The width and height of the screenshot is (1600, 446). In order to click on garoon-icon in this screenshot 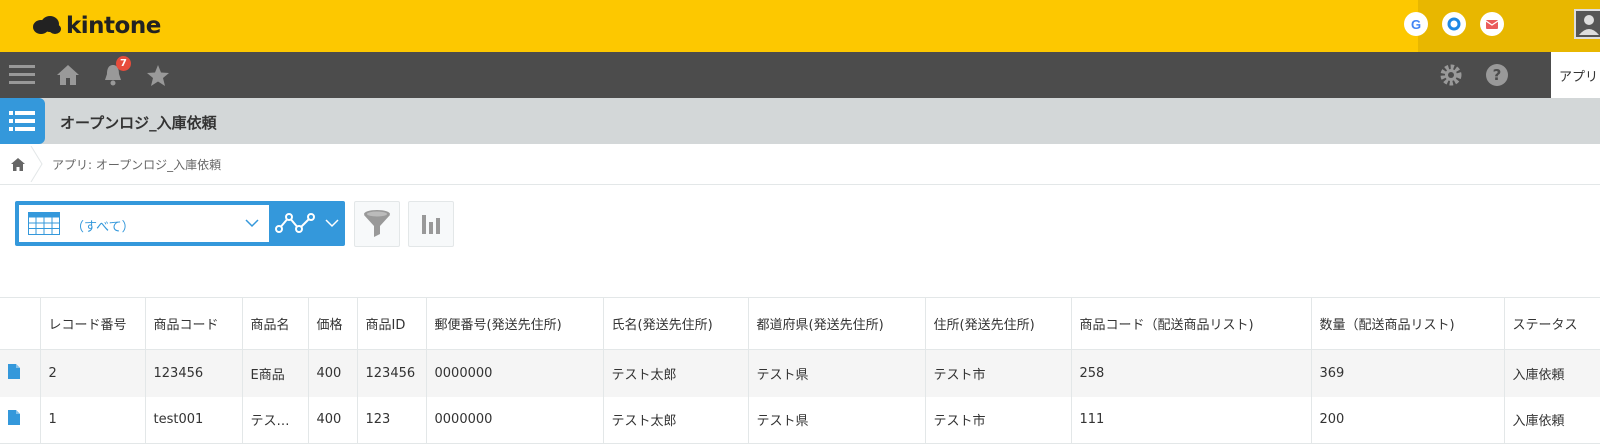, I will do `click(1454, 24)`.